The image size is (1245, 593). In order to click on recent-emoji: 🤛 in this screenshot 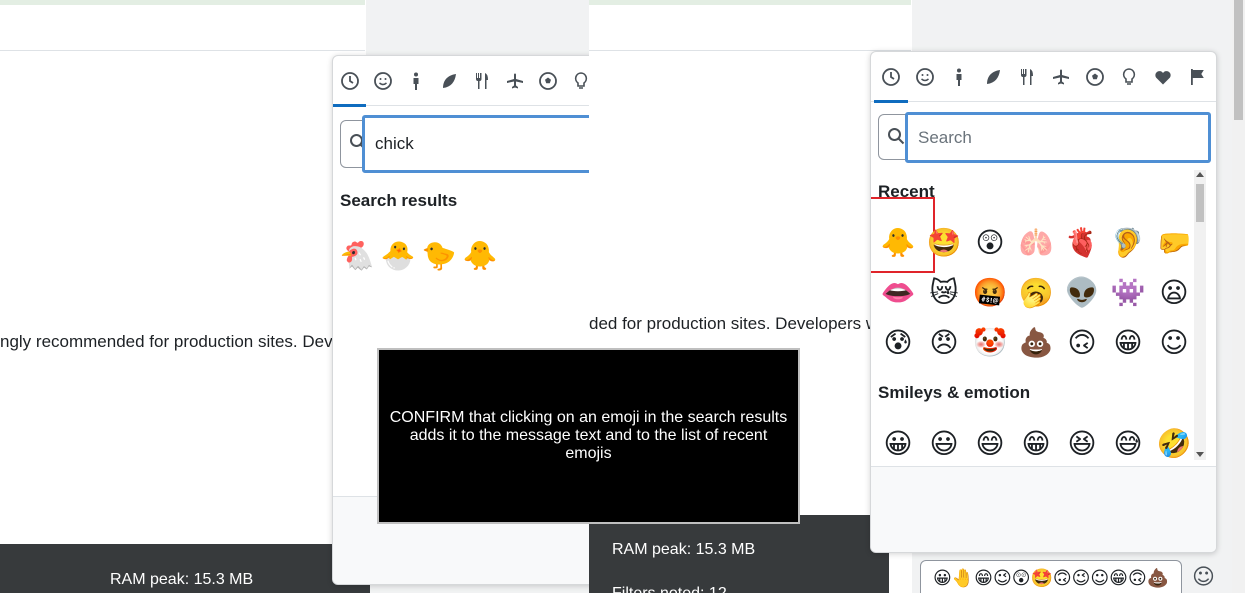, I will do `click(1174, 242)`.